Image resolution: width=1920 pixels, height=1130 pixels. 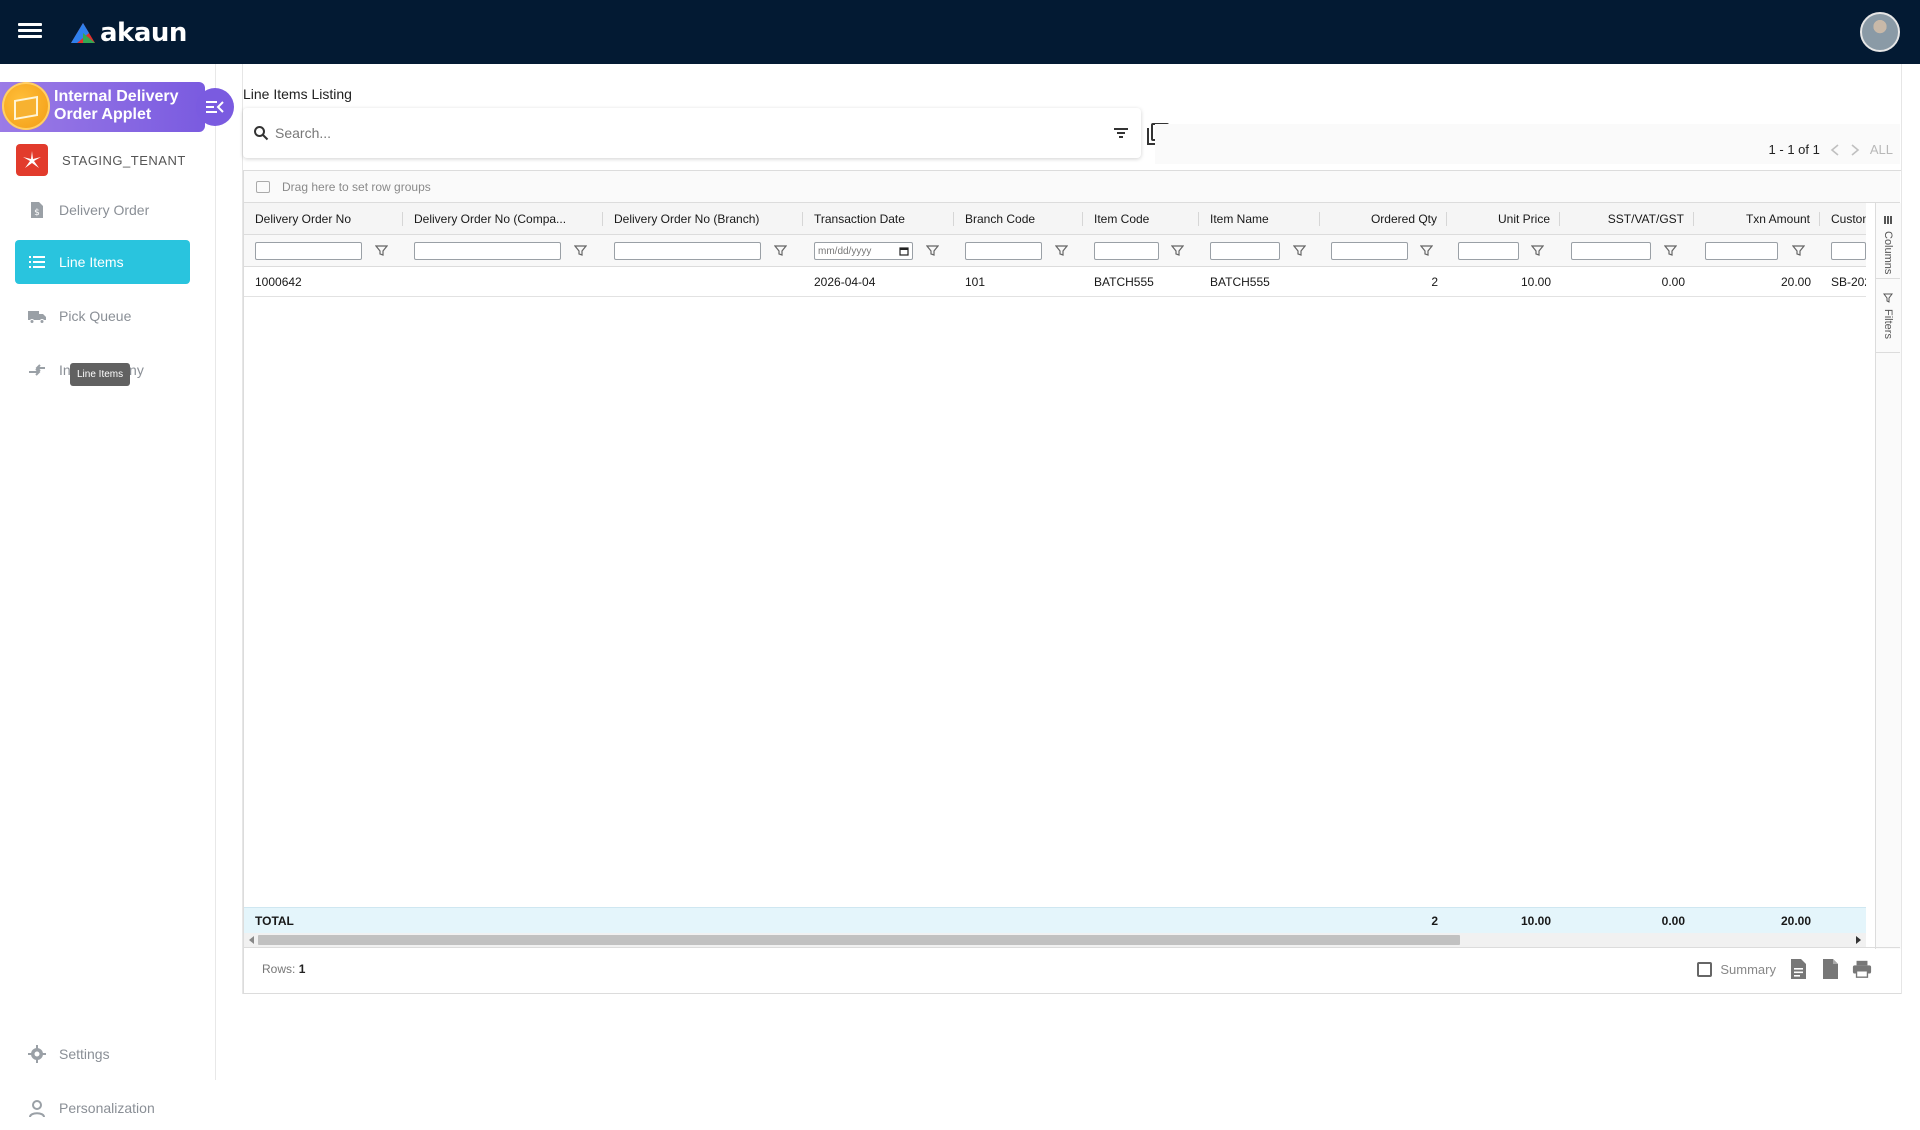 What do you see at coordinates (1862, 969) in the screenshot?
I see `print-icon` at bounding box center [1862, 969].